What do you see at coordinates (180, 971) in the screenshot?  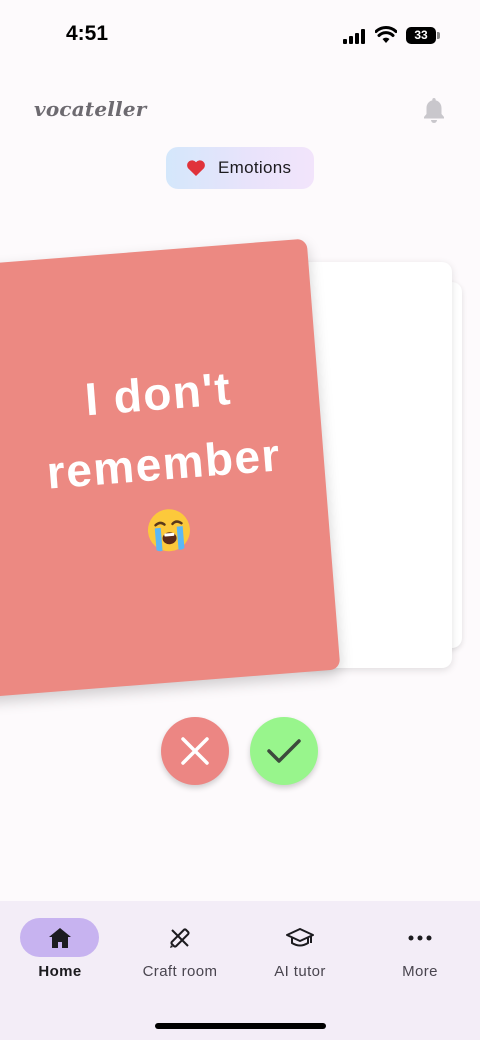 I see `nav-label-craft-room: Craft room` at bounding box center [180, 971].